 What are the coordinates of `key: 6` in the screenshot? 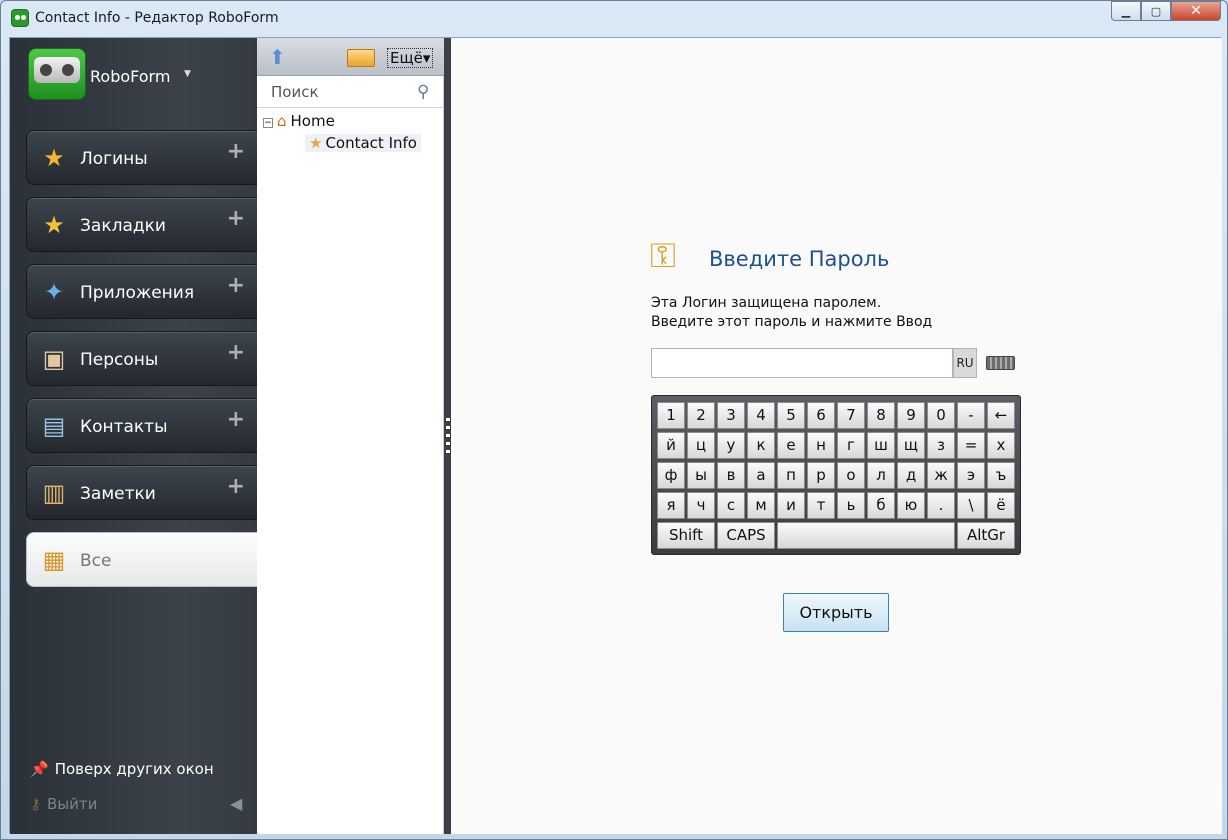 It's located at (821, 415).